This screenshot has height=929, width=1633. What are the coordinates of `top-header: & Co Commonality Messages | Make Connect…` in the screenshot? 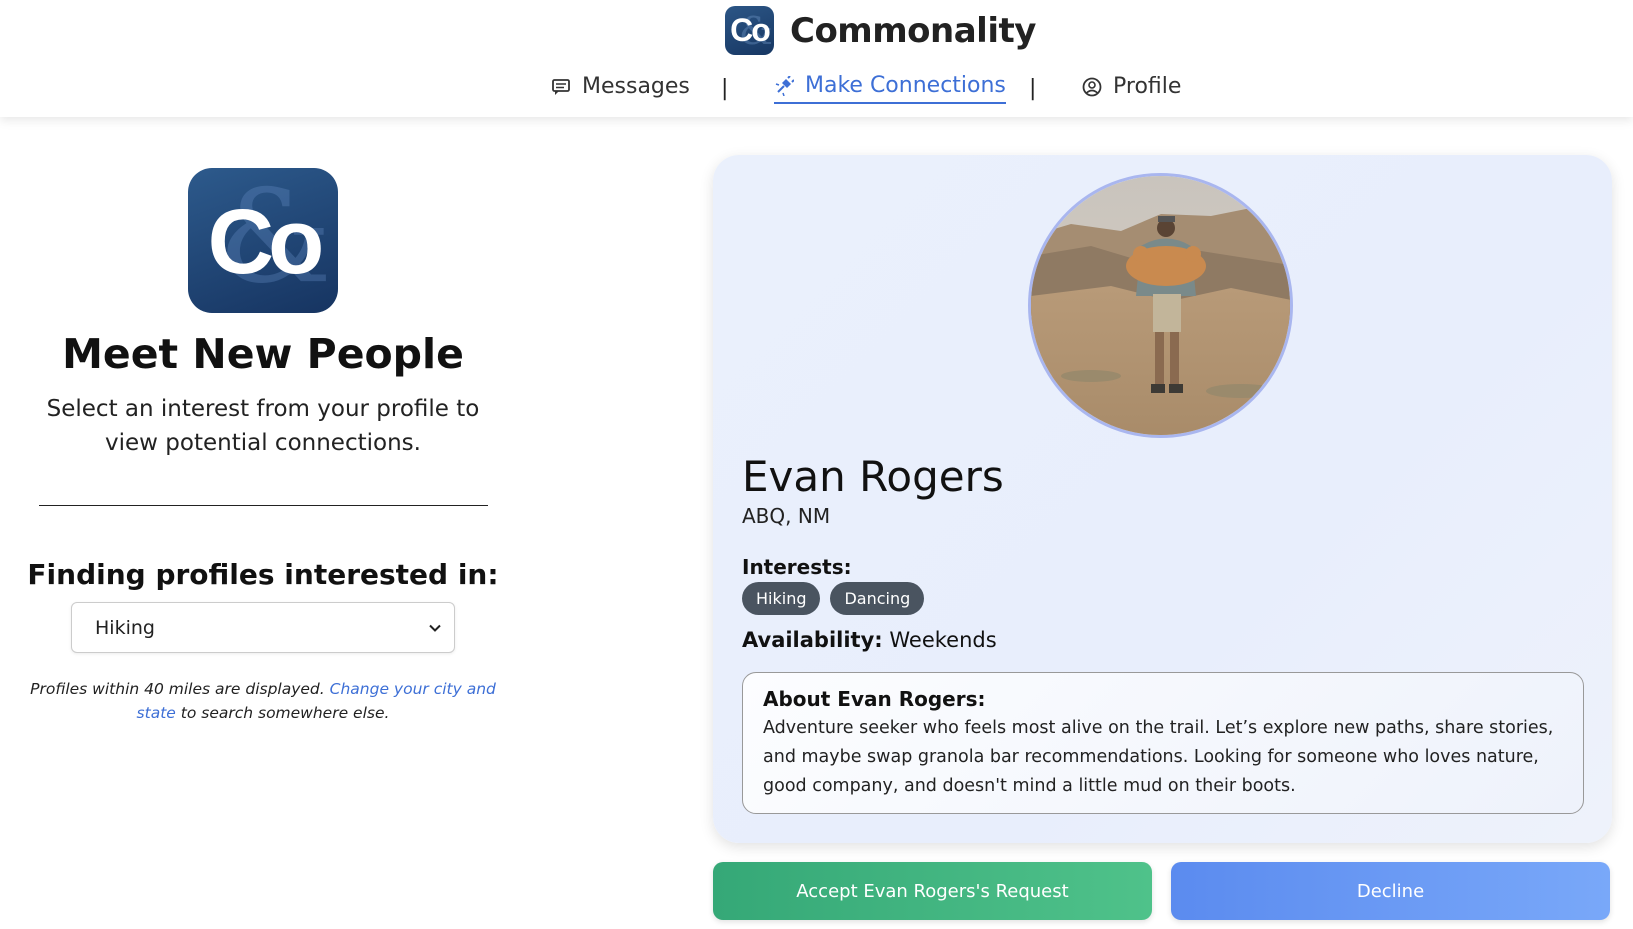 It's located at (816, 58).